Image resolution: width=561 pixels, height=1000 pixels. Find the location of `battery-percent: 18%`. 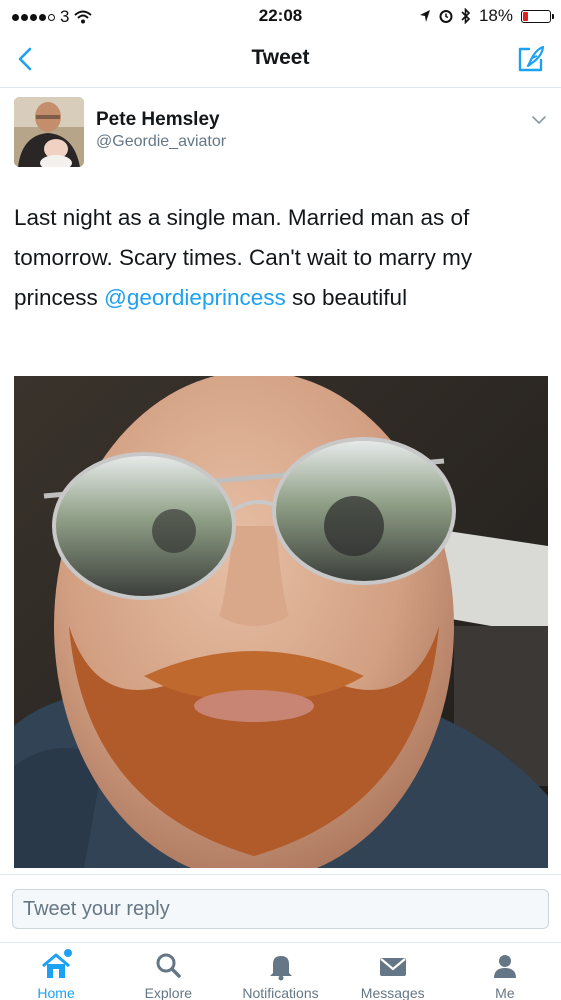

battery-percent: 18% is located at coordinates (495, 15).